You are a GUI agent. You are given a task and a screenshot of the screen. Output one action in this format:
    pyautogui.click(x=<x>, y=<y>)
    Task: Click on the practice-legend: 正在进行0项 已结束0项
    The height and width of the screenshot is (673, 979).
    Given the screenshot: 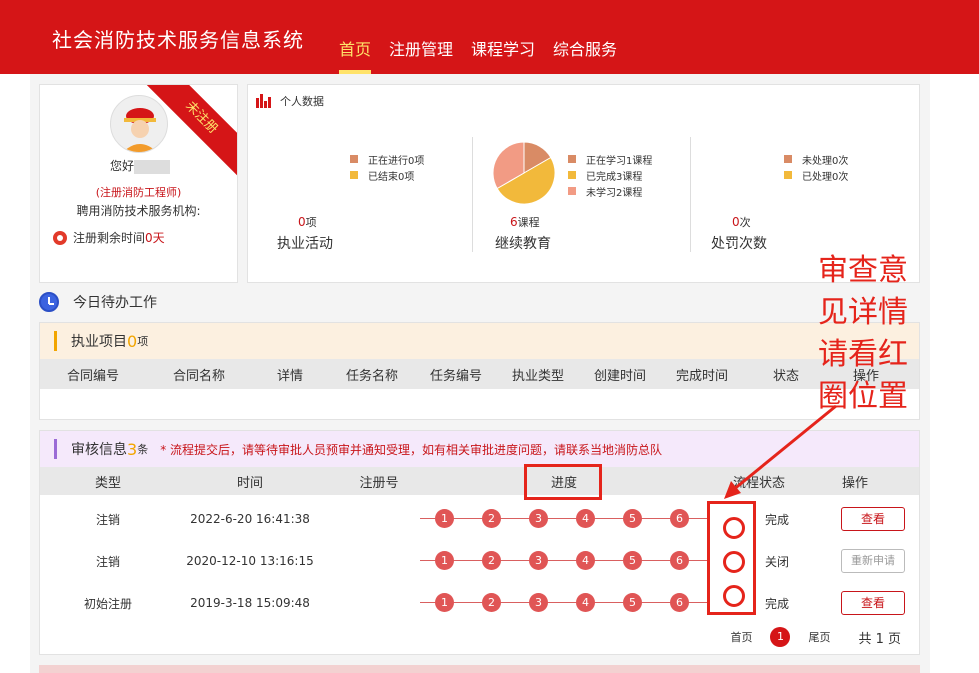 What is the action you would take?
    pyautogui.click(x=387, y=167)
    